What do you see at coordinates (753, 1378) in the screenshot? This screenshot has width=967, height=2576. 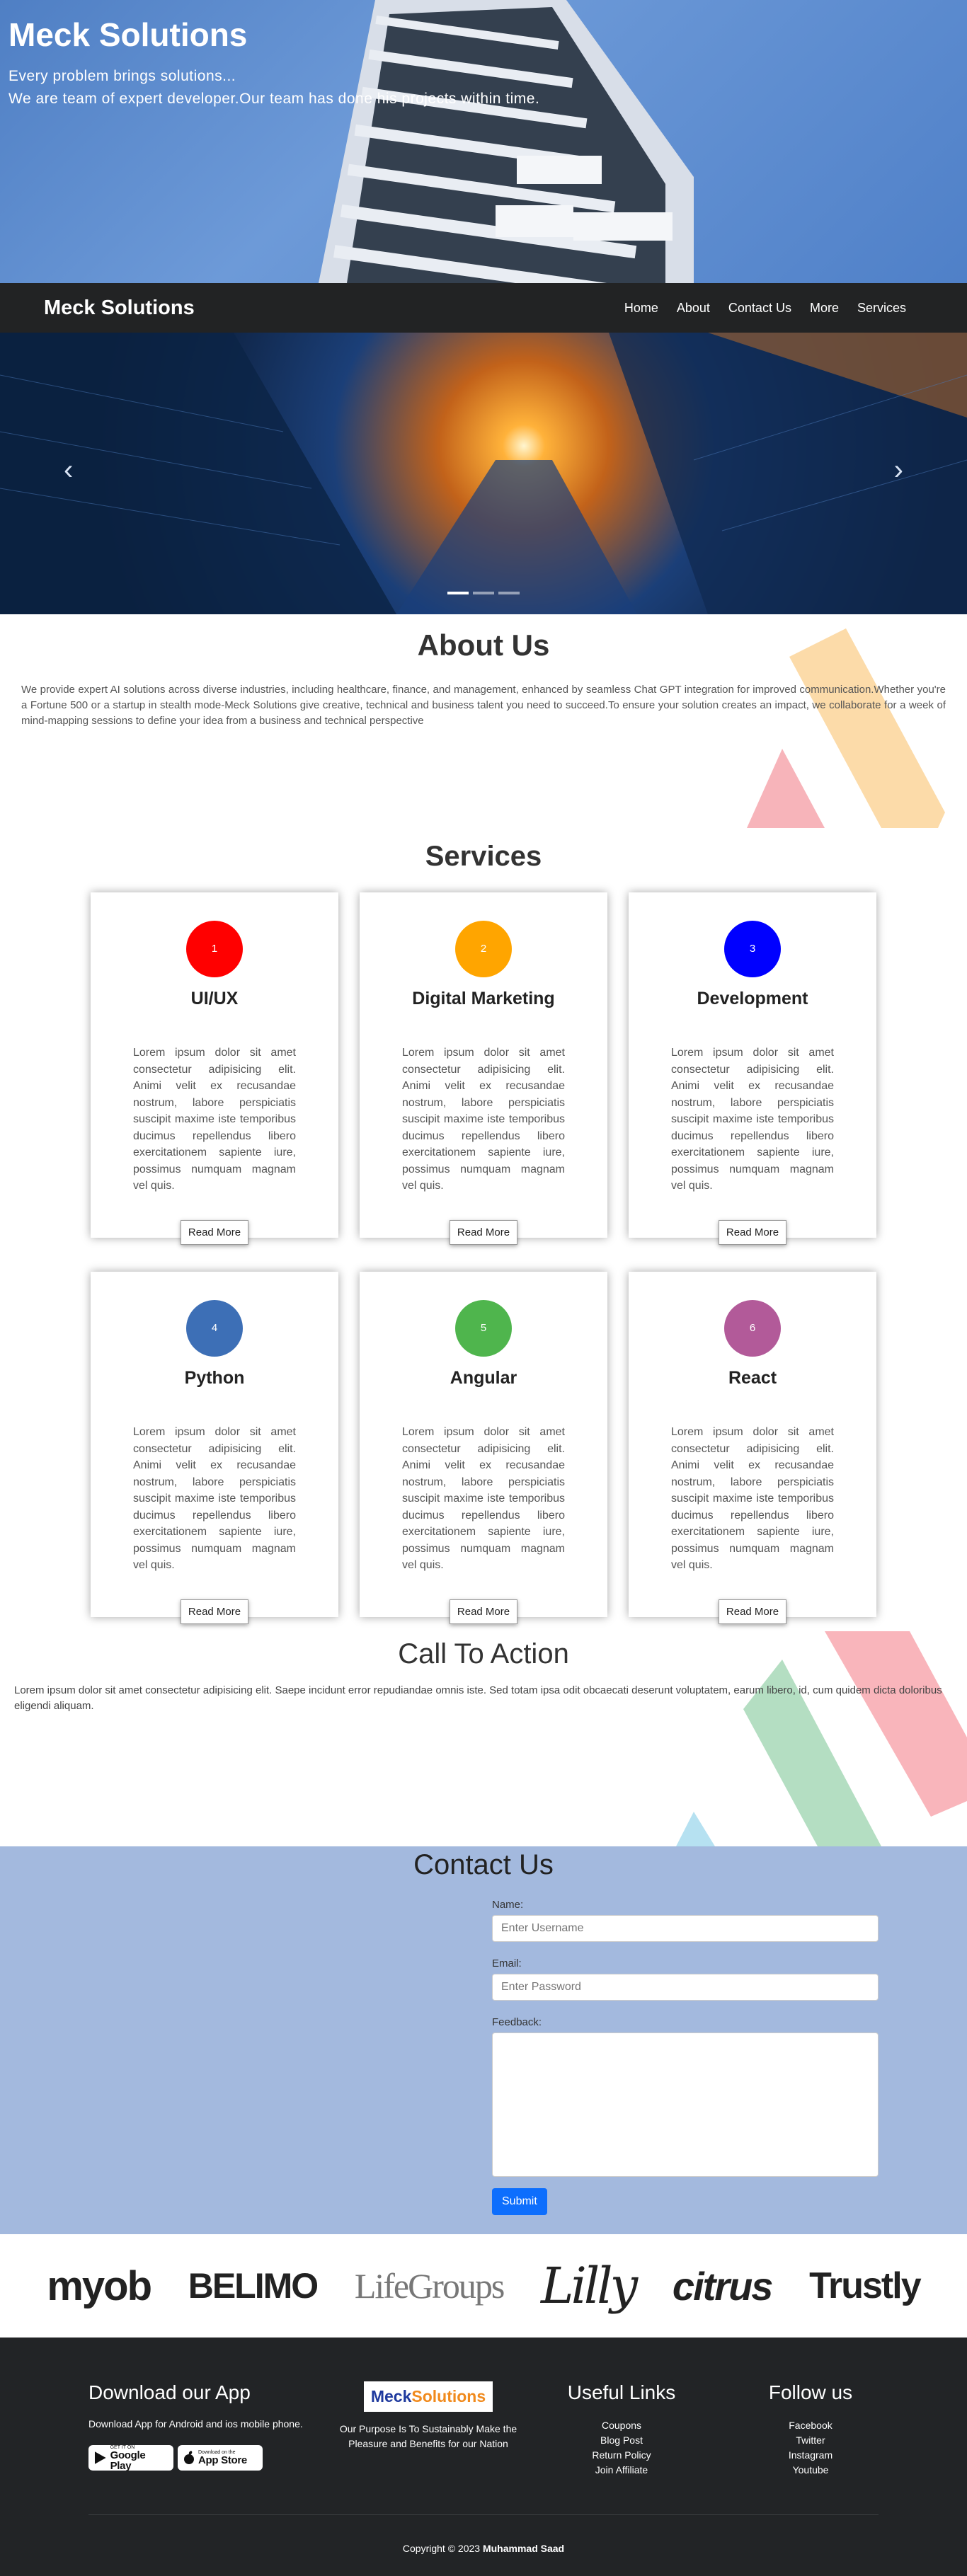 I see `service-title: React` at bounding box center [753, 1378].